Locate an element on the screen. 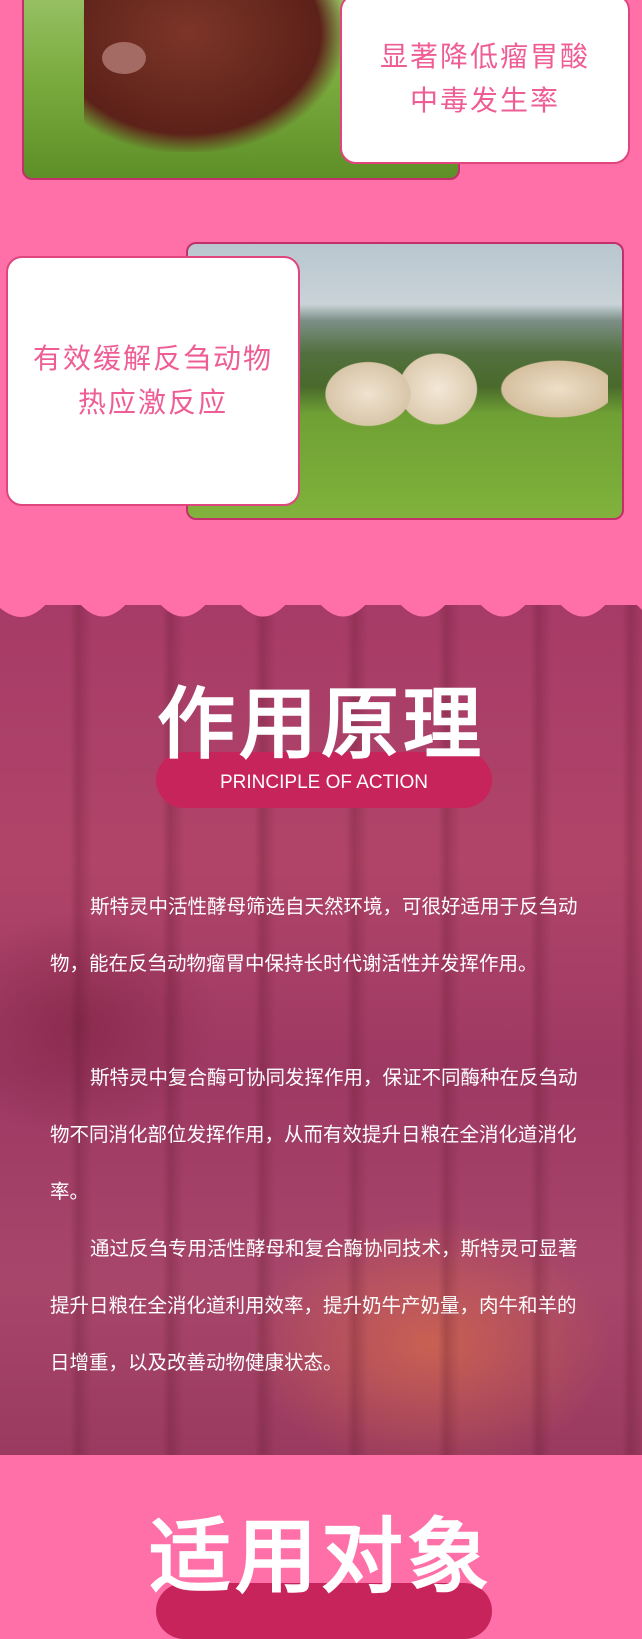 Image resolution: width=642 pixels, height=1639 pixels. feature-card-heat-stress: 有效缓解反刍动物 热应激反应 is located at coordinates (153, 381).